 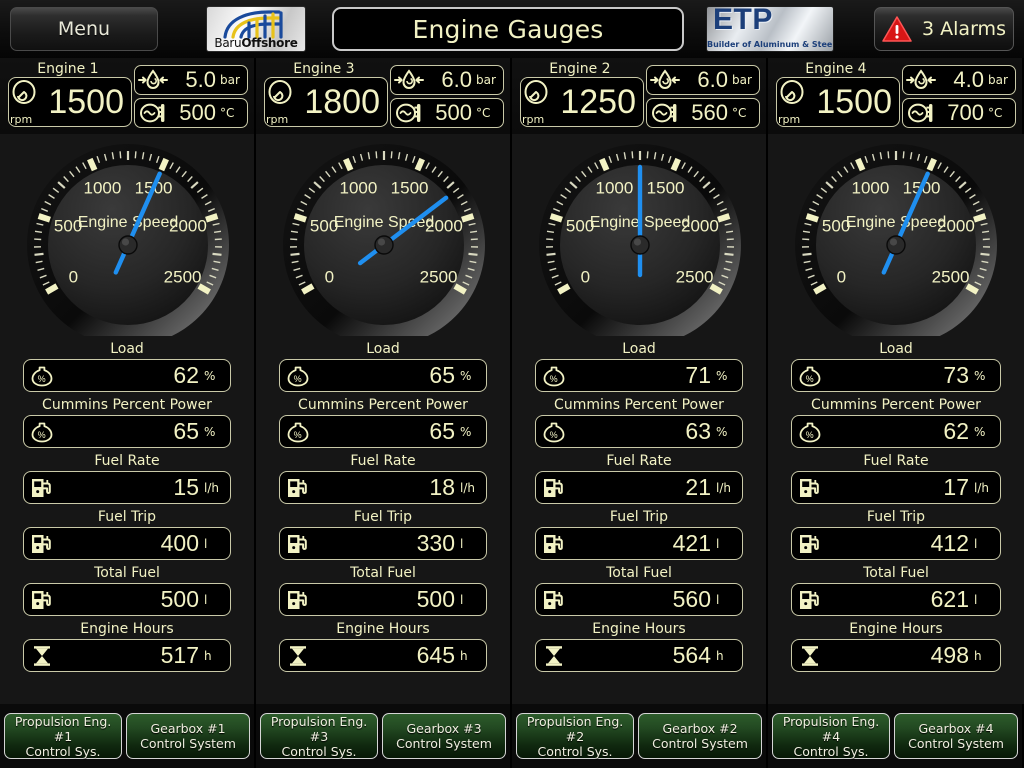 What do you see at coordinates (319, 736) in the screenshot?
I see `propulsion-engine-control-button-2: Propulsion Eng. #3 Control Sys.` at bounding box center [319, 736].